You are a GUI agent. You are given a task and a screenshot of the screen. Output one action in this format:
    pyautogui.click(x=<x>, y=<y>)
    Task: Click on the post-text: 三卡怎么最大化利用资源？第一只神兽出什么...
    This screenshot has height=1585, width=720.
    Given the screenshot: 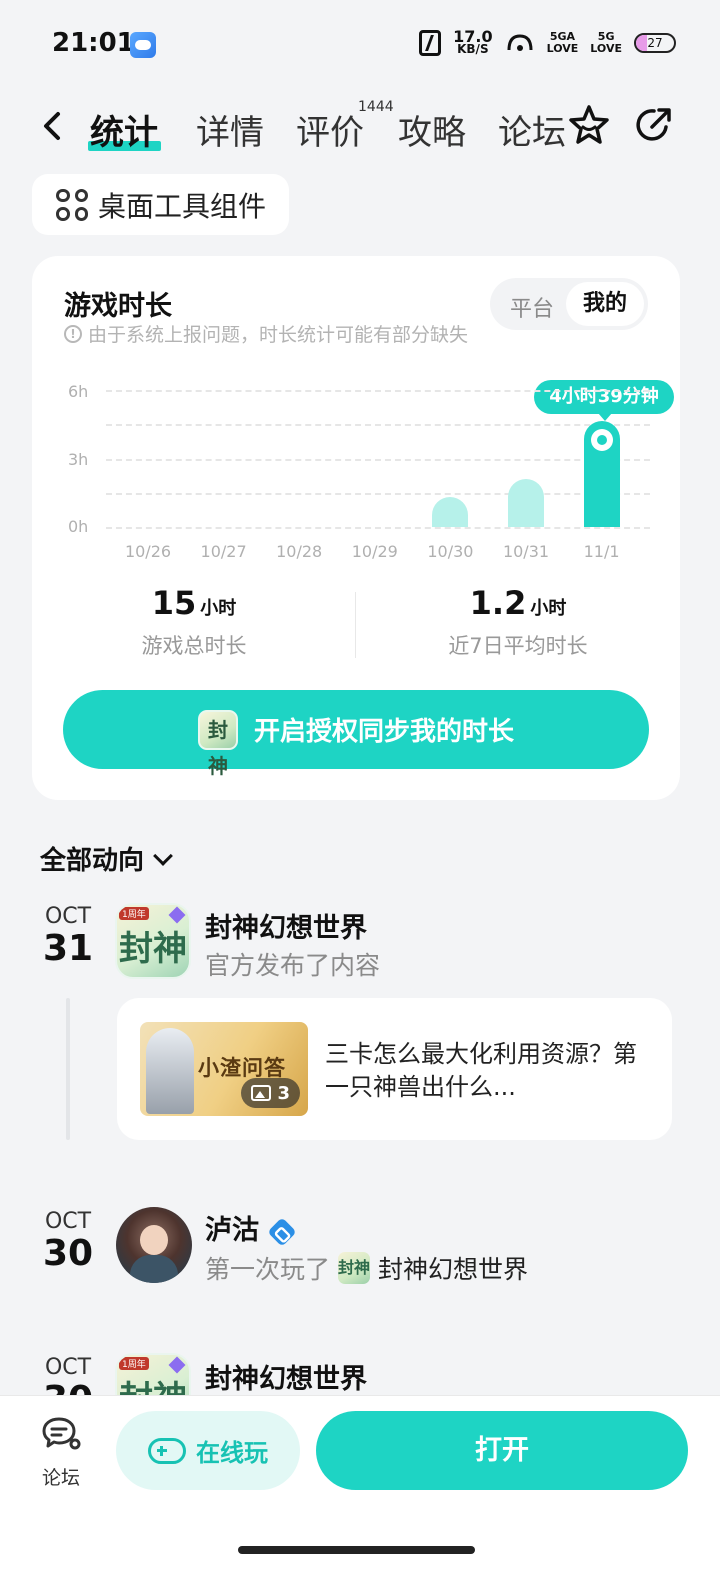 What is the action you would take?
    pyautogui.click(x=481, y=1070)
    